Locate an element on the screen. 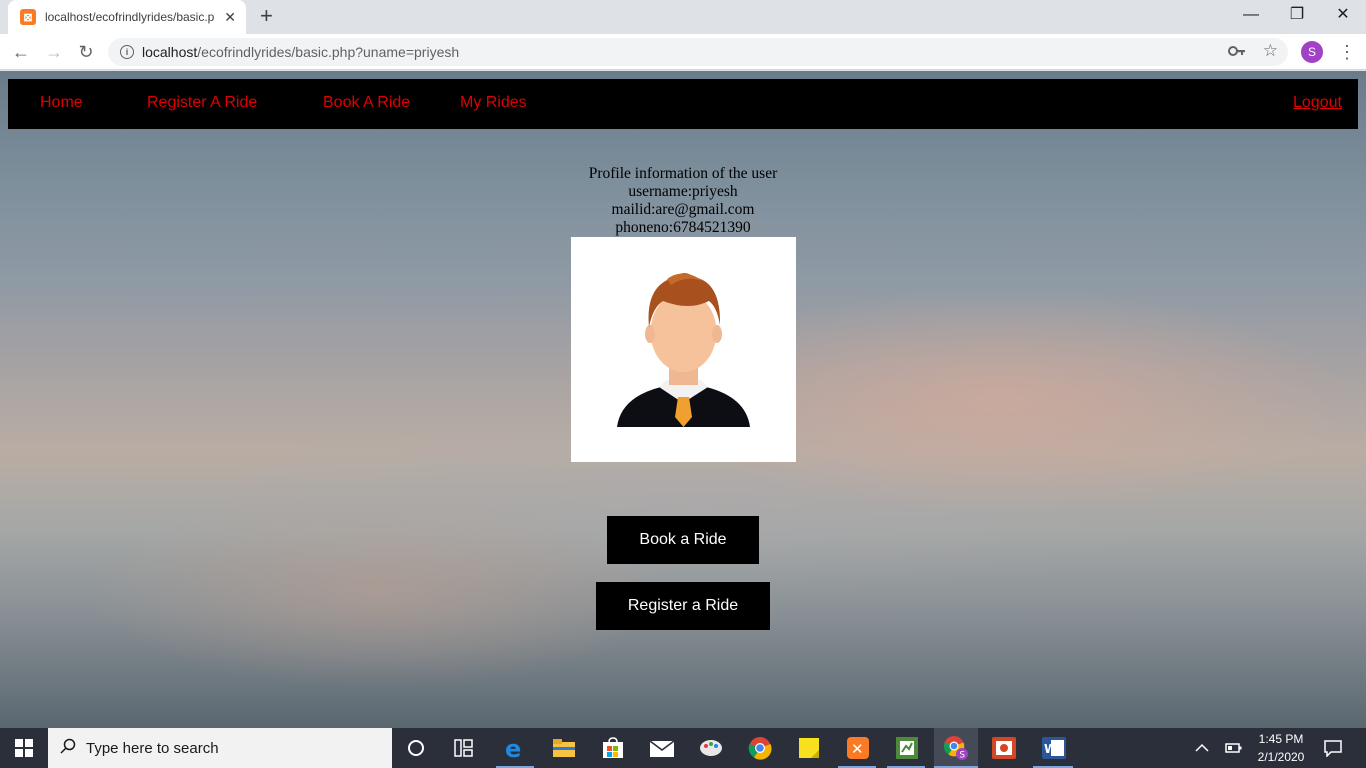  forward-arrow-icon: → is located at coordinates (54, 52).